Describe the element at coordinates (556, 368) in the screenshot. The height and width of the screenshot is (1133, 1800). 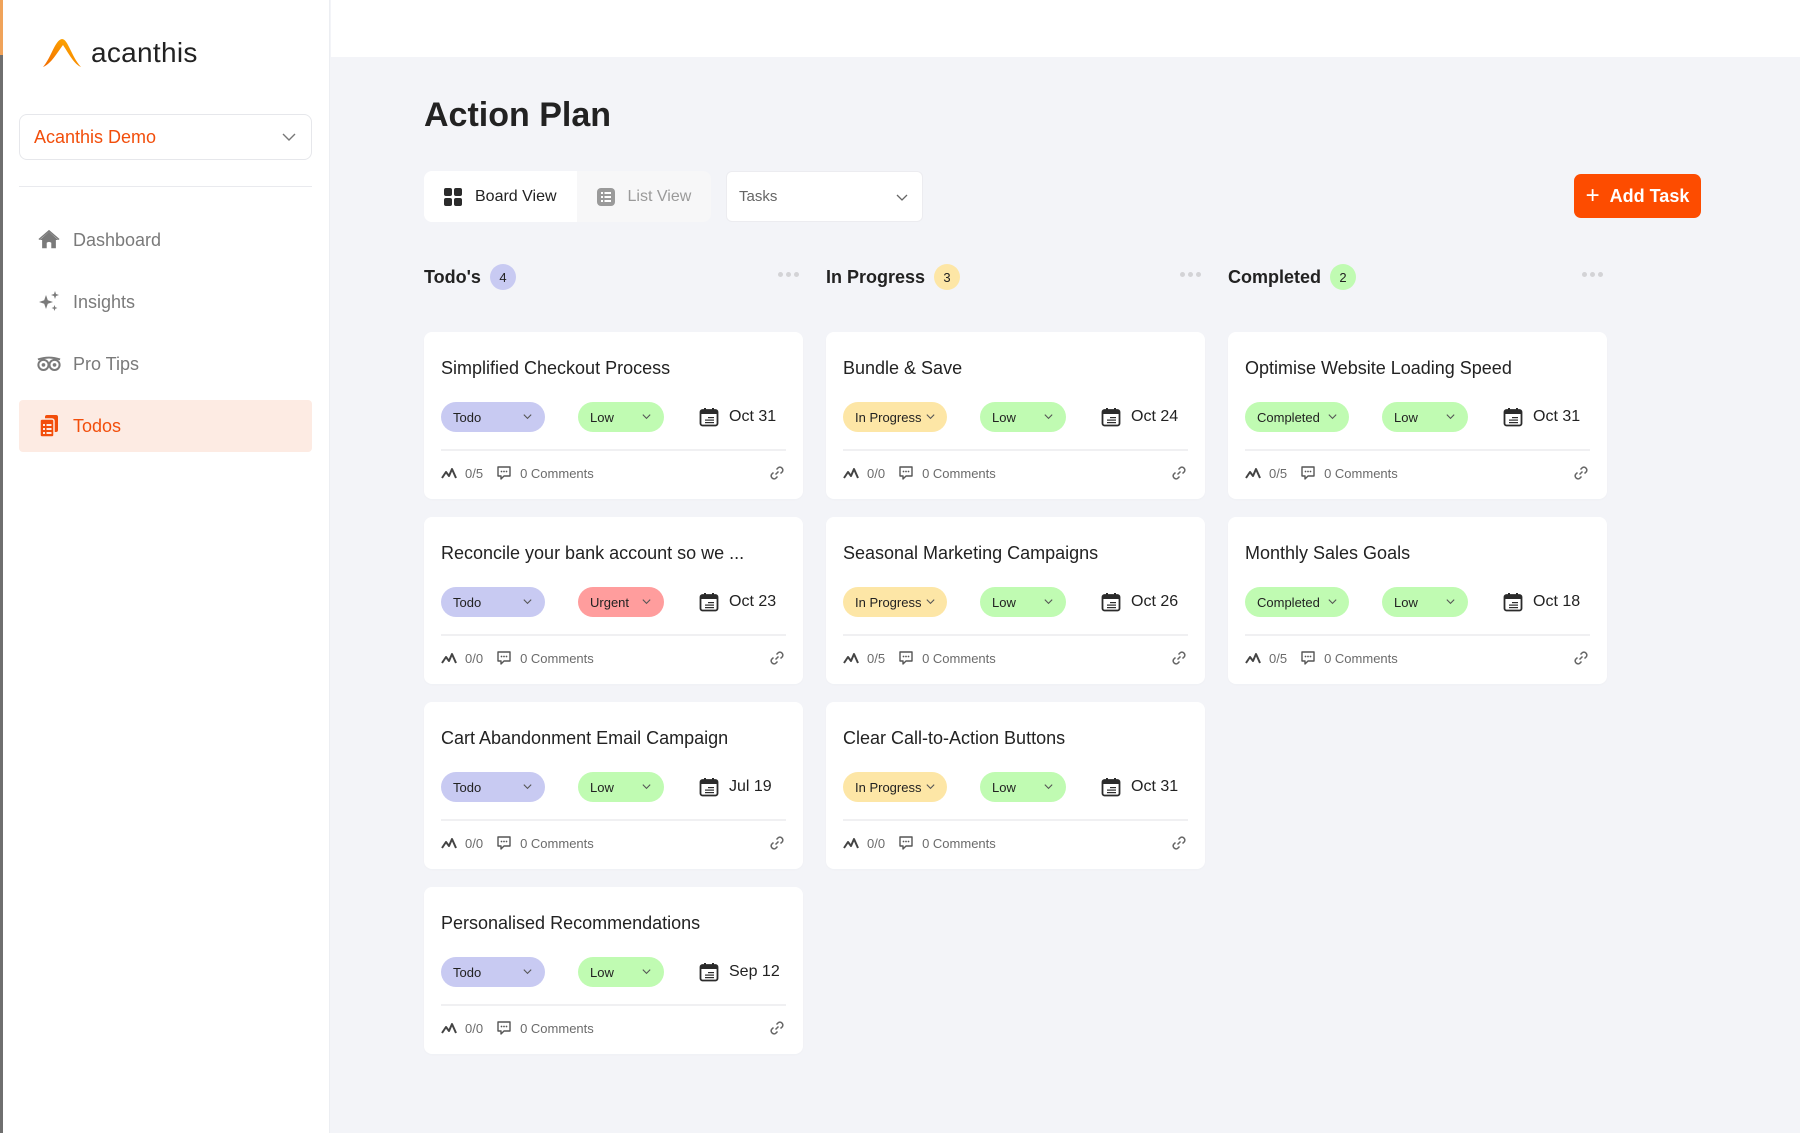
I see `task-title: Simplified Checkout Process` at that location.